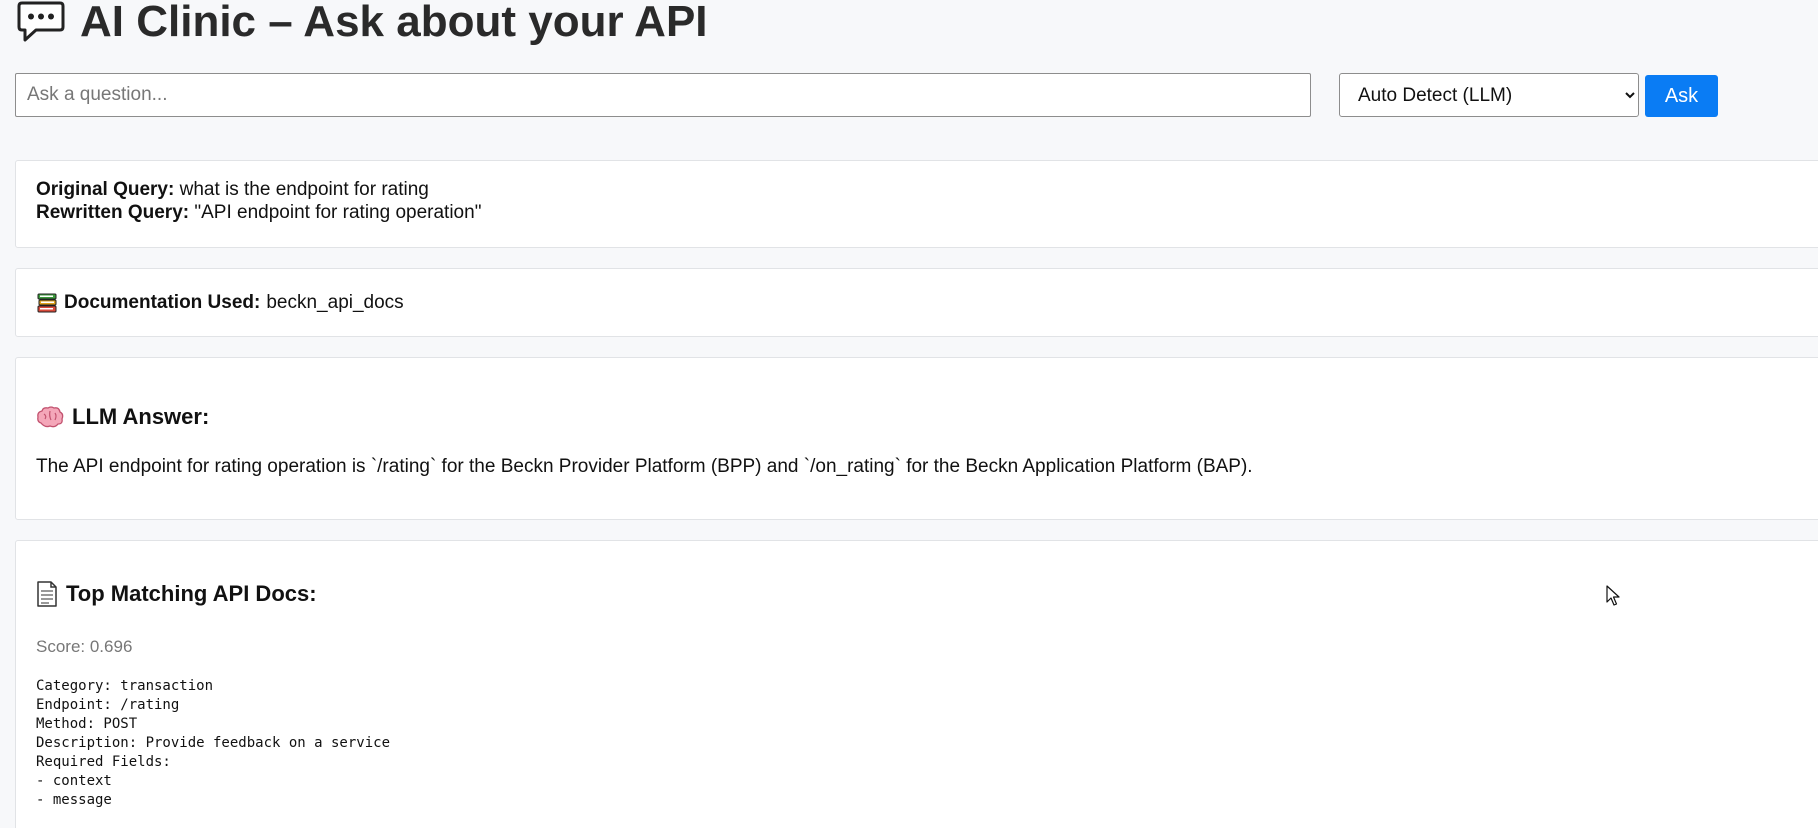  Describe the element at coordinates (394, 23) in the screenshot. I see `page-title: AI Clinic – Ask about your API` at that location.